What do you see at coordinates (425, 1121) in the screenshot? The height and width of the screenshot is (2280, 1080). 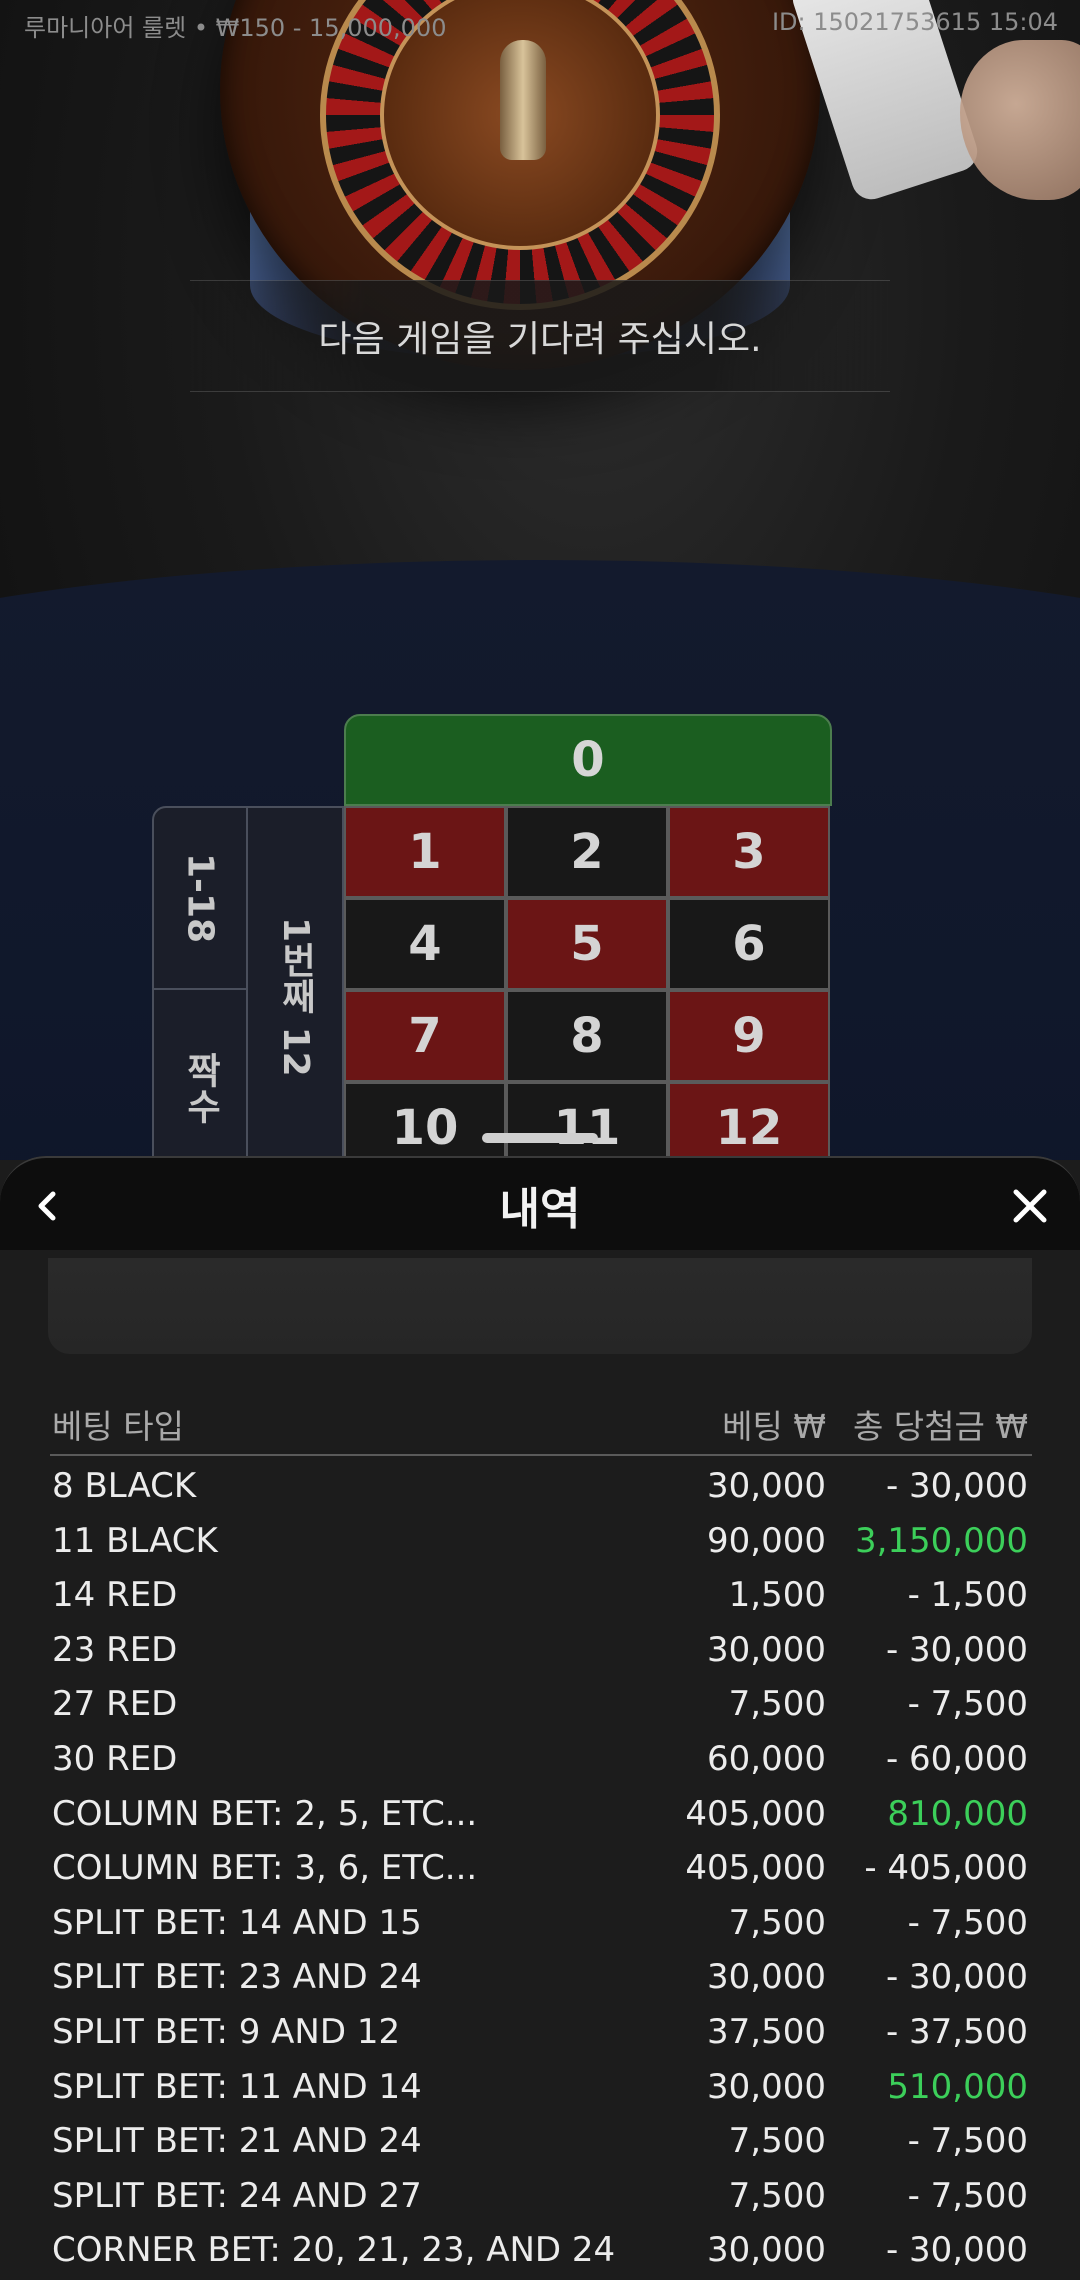 I see `bet-cell-10: 10` at bounding box center [425, 1121].